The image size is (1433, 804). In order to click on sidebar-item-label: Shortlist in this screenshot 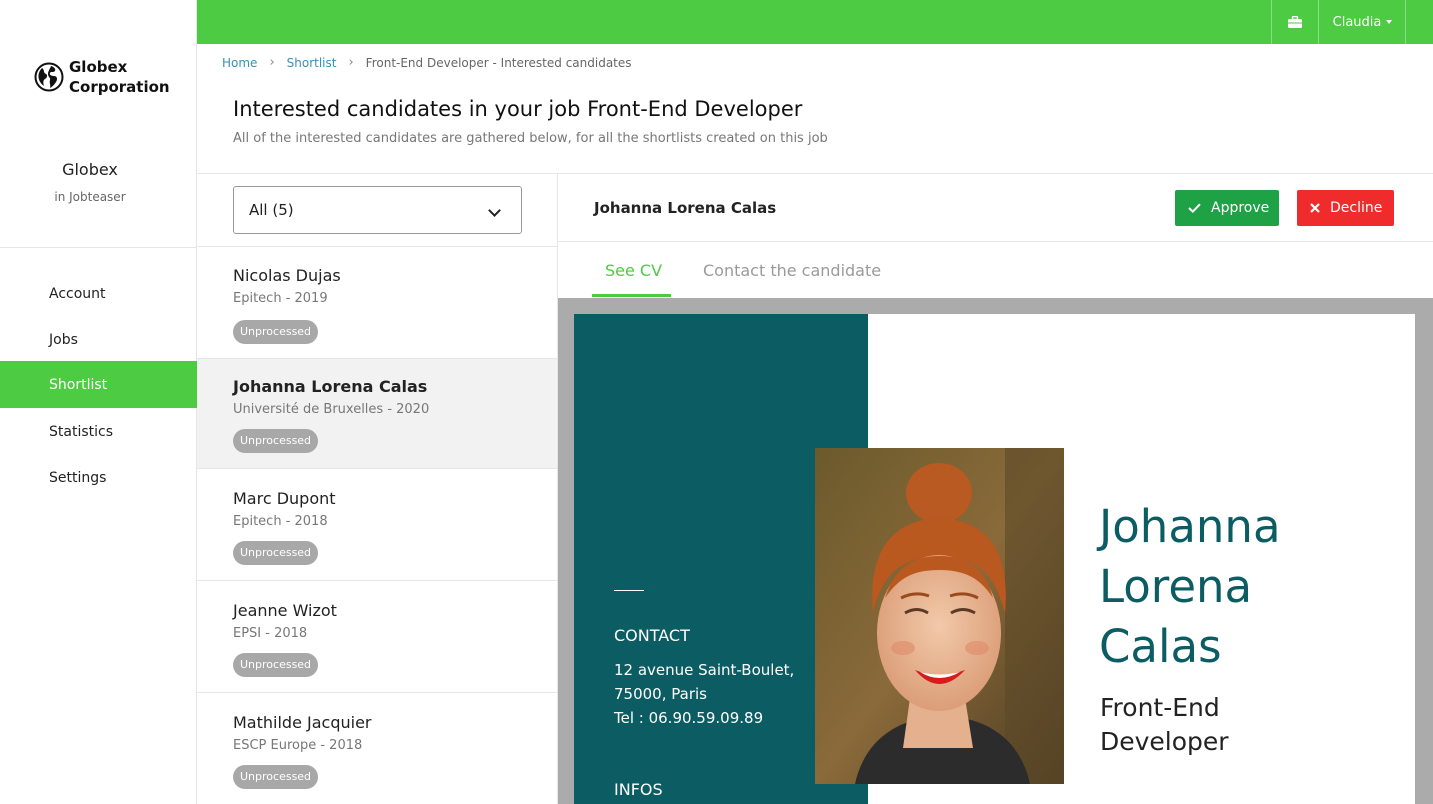, I will do `click(78, 384)`.